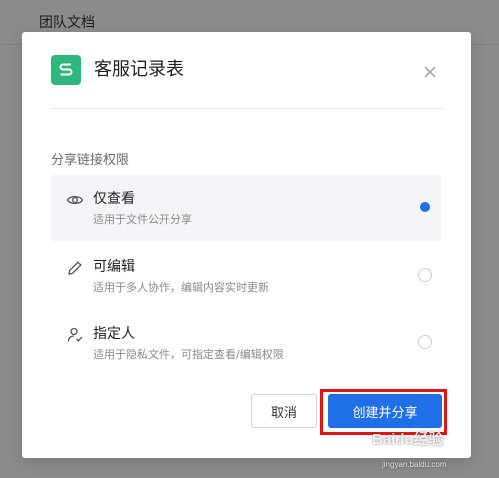 This screenshot has width=499, height=478. I want to click on sheet-logo-icon, so click(66, 69).